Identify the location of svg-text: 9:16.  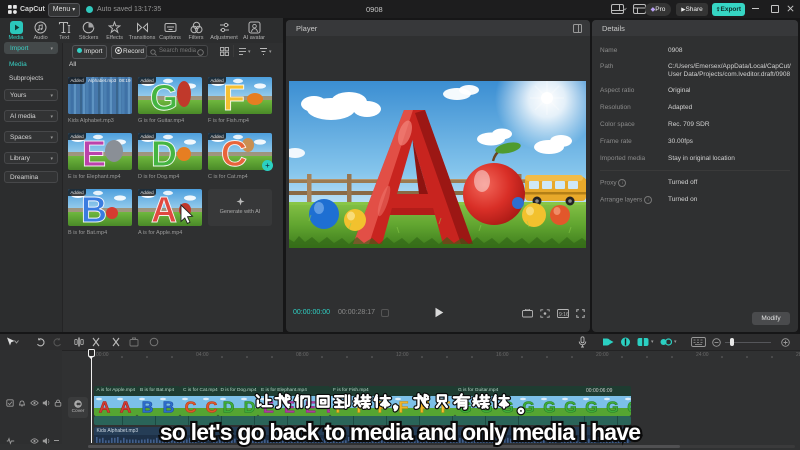
(564, 315).